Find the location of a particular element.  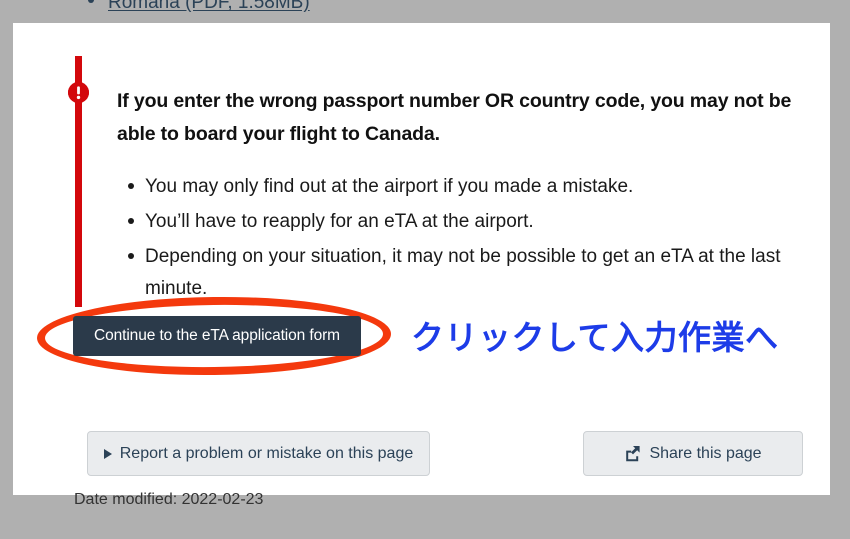

share-external-link-icon is located at coordinates (632, 453).